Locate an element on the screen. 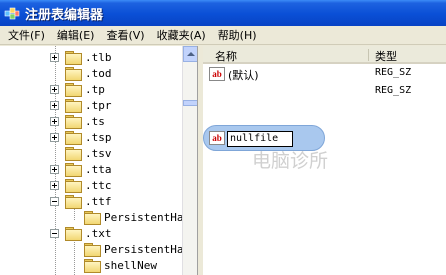  tree-item: .tpr is located at coordinates (81, 105).